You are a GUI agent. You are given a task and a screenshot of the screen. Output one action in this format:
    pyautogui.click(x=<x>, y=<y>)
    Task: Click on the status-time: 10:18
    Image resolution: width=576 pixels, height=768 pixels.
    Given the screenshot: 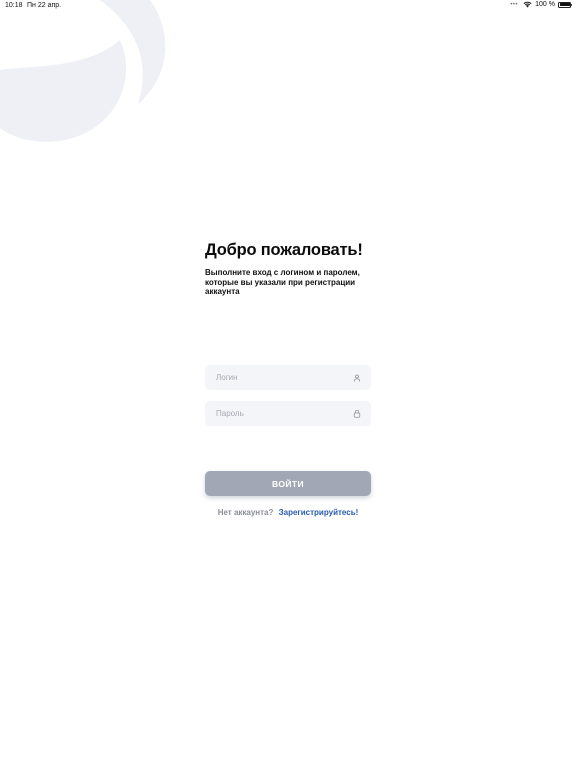 What is the action you would take?
    pyautogui.click(x=14, y=5)
    